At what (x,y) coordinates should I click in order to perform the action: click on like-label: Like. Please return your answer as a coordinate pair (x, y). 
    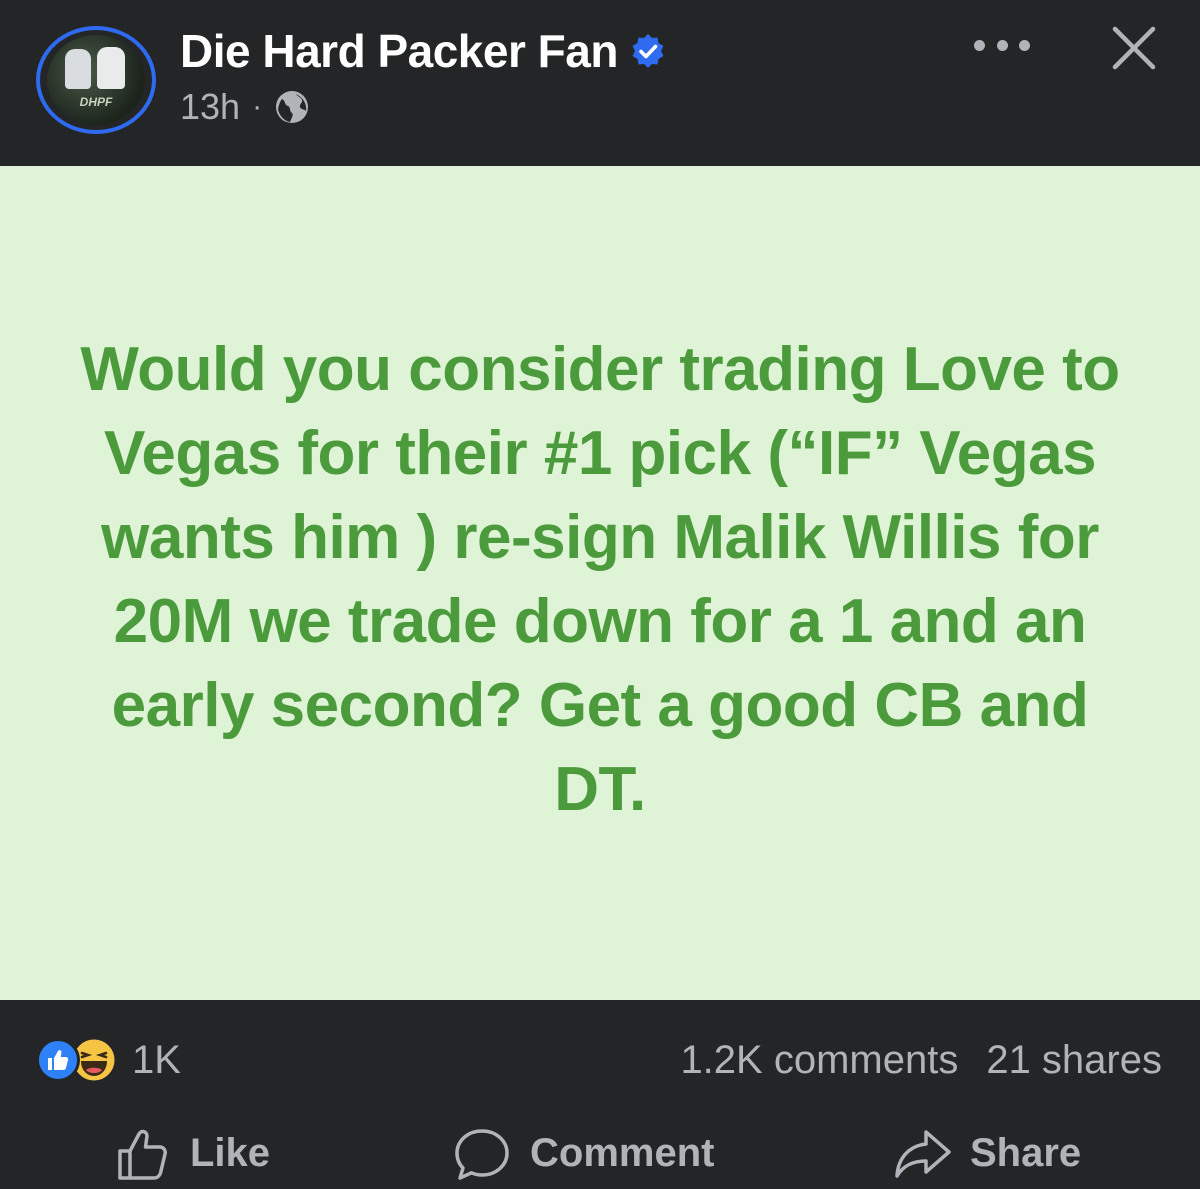
    Looking at the image, I should click on (230, 1153).